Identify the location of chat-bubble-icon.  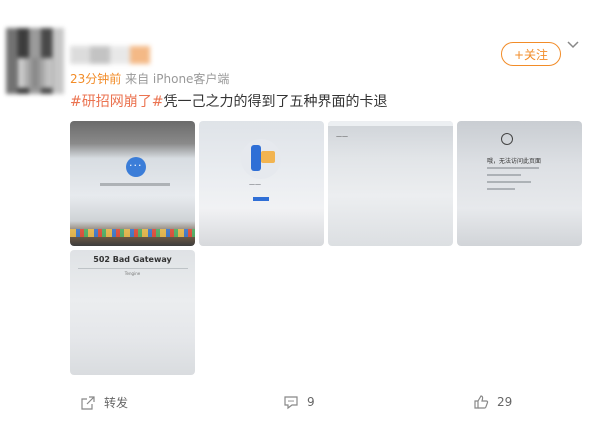
(507, 139).